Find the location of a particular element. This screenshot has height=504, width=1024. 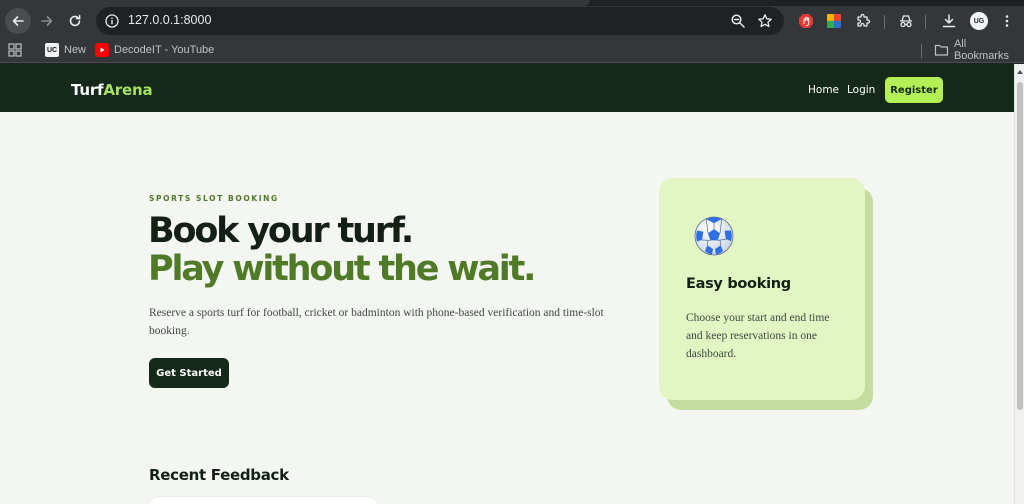

bookmark-new: UC New is located at coordinates (65, 50).